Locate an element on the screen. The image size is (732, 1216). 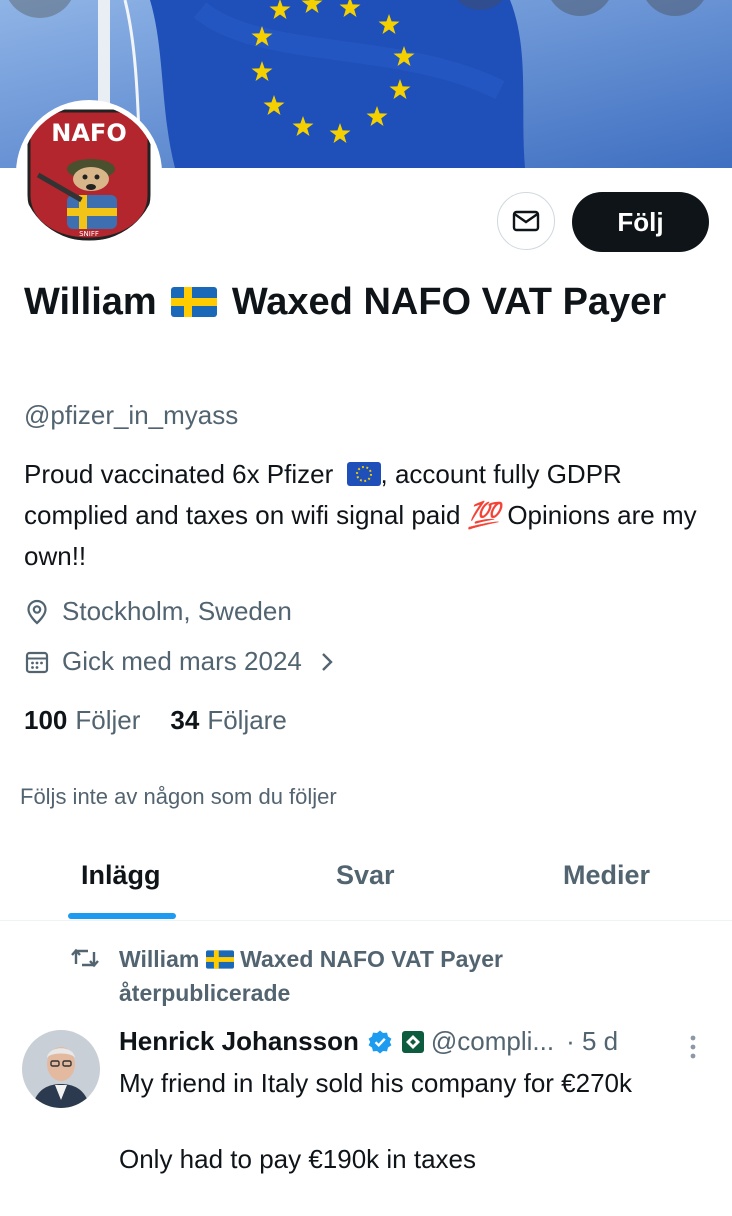
followers-count: 34 is located at coordinates (185, 720).